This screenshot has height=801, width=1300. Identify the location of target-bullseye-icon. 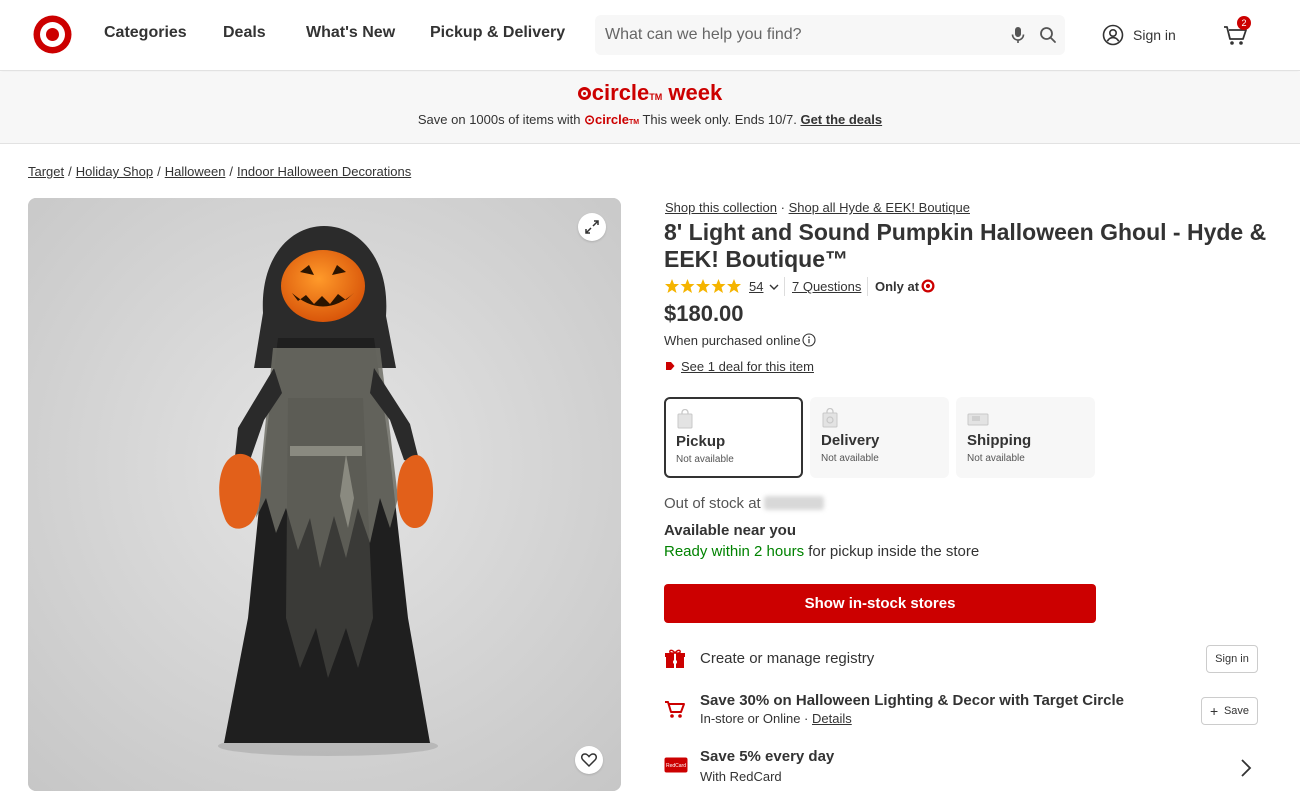
(928, 286).